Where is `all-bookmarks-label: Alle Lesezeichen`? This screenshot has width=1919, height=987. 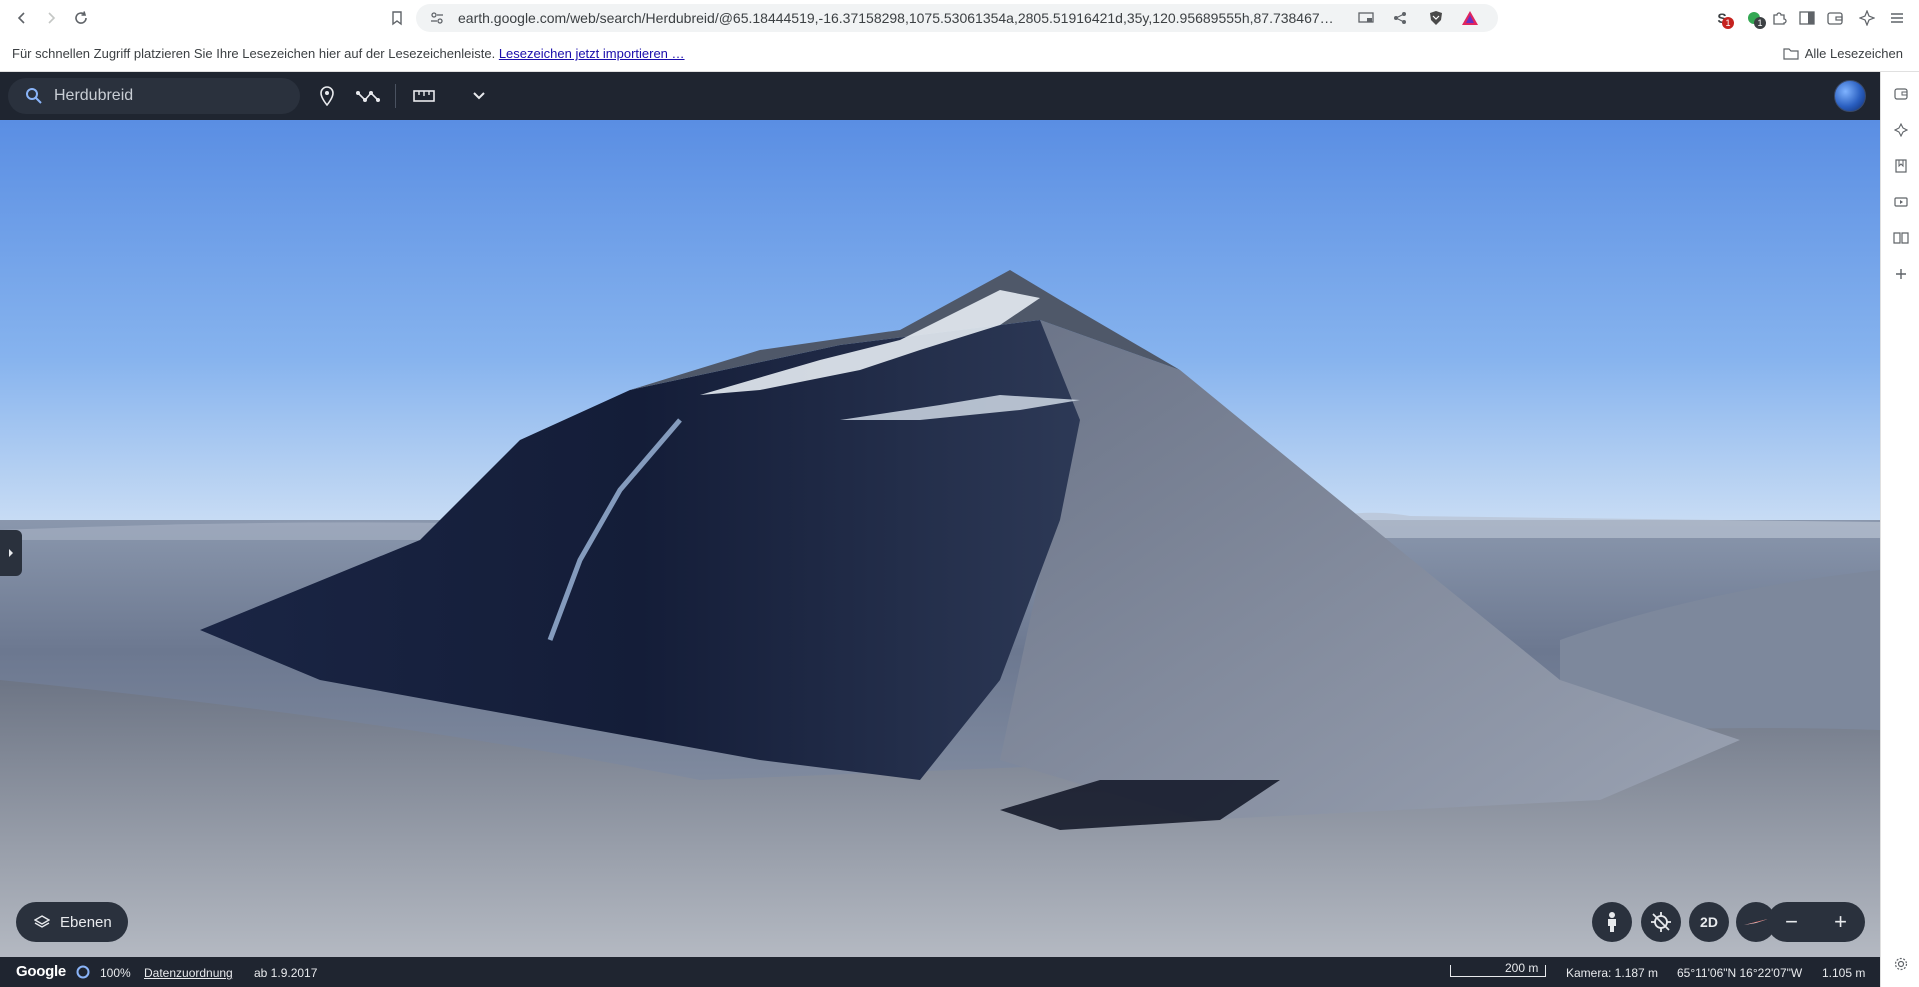 all-bookmarks-label: Alle Lesezeichen is located at coordinates (1853, 53).